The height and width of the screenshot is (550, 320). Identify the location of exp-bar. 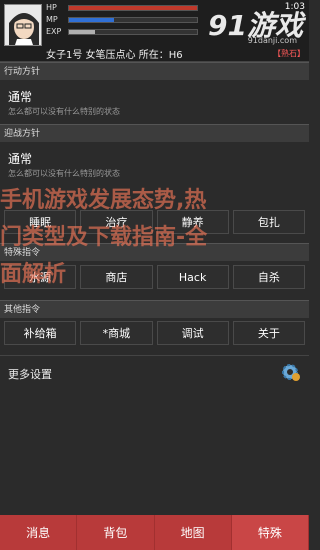
(133, 32).